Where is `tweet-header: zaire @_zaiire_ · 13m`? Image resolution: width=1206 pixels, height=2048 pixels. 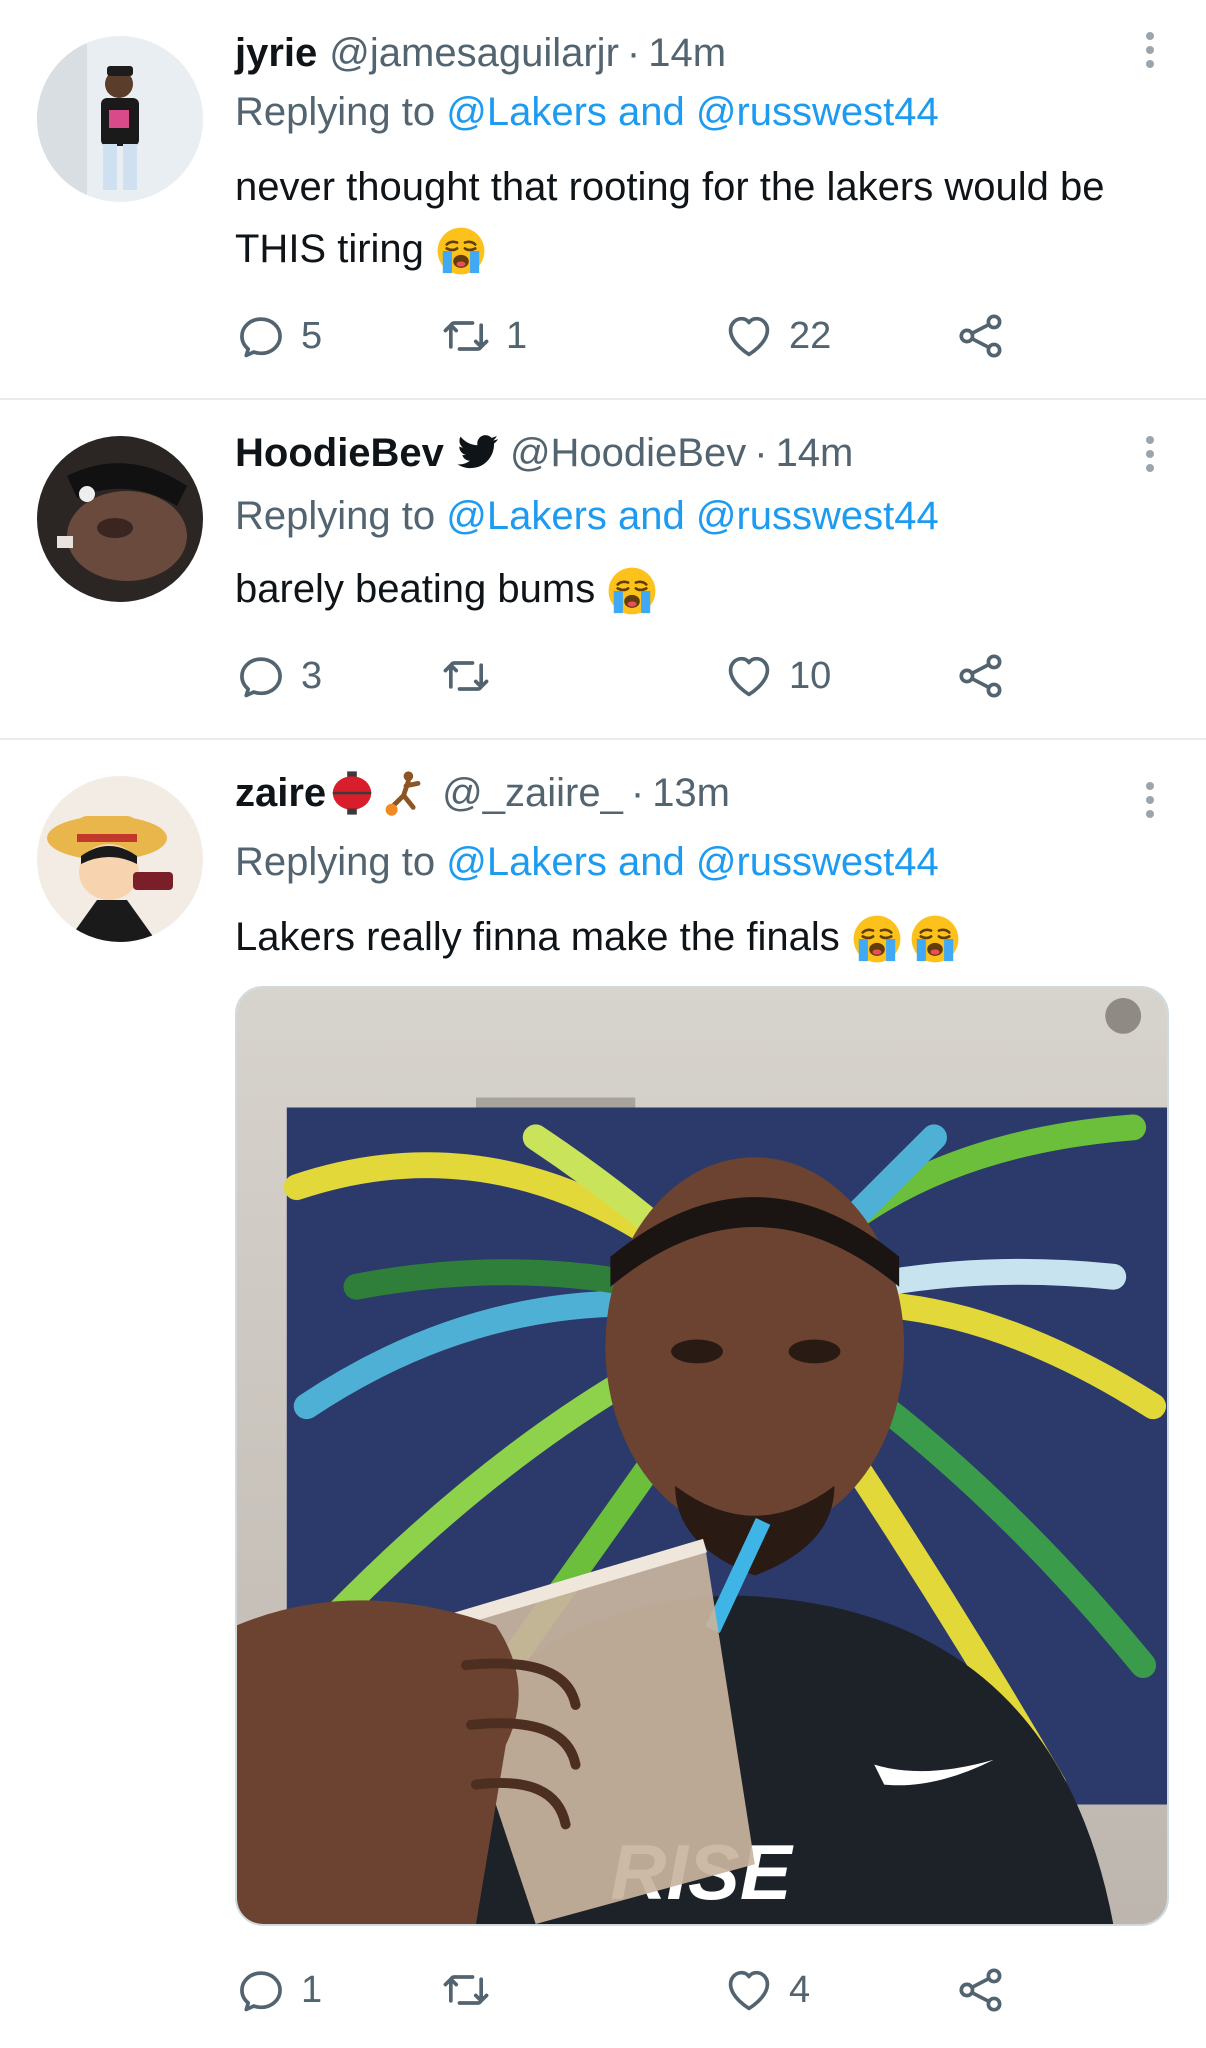
tweet-header: zaire @_zaiire_ · 13m is located at coordinates (482, 793).